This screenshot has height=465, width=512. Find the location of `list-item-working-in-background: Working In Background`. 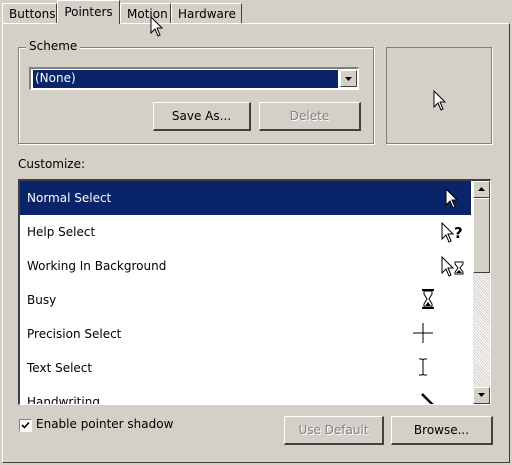

list-item-working-in-background: Working In Background is located at coordinates (245, 266).